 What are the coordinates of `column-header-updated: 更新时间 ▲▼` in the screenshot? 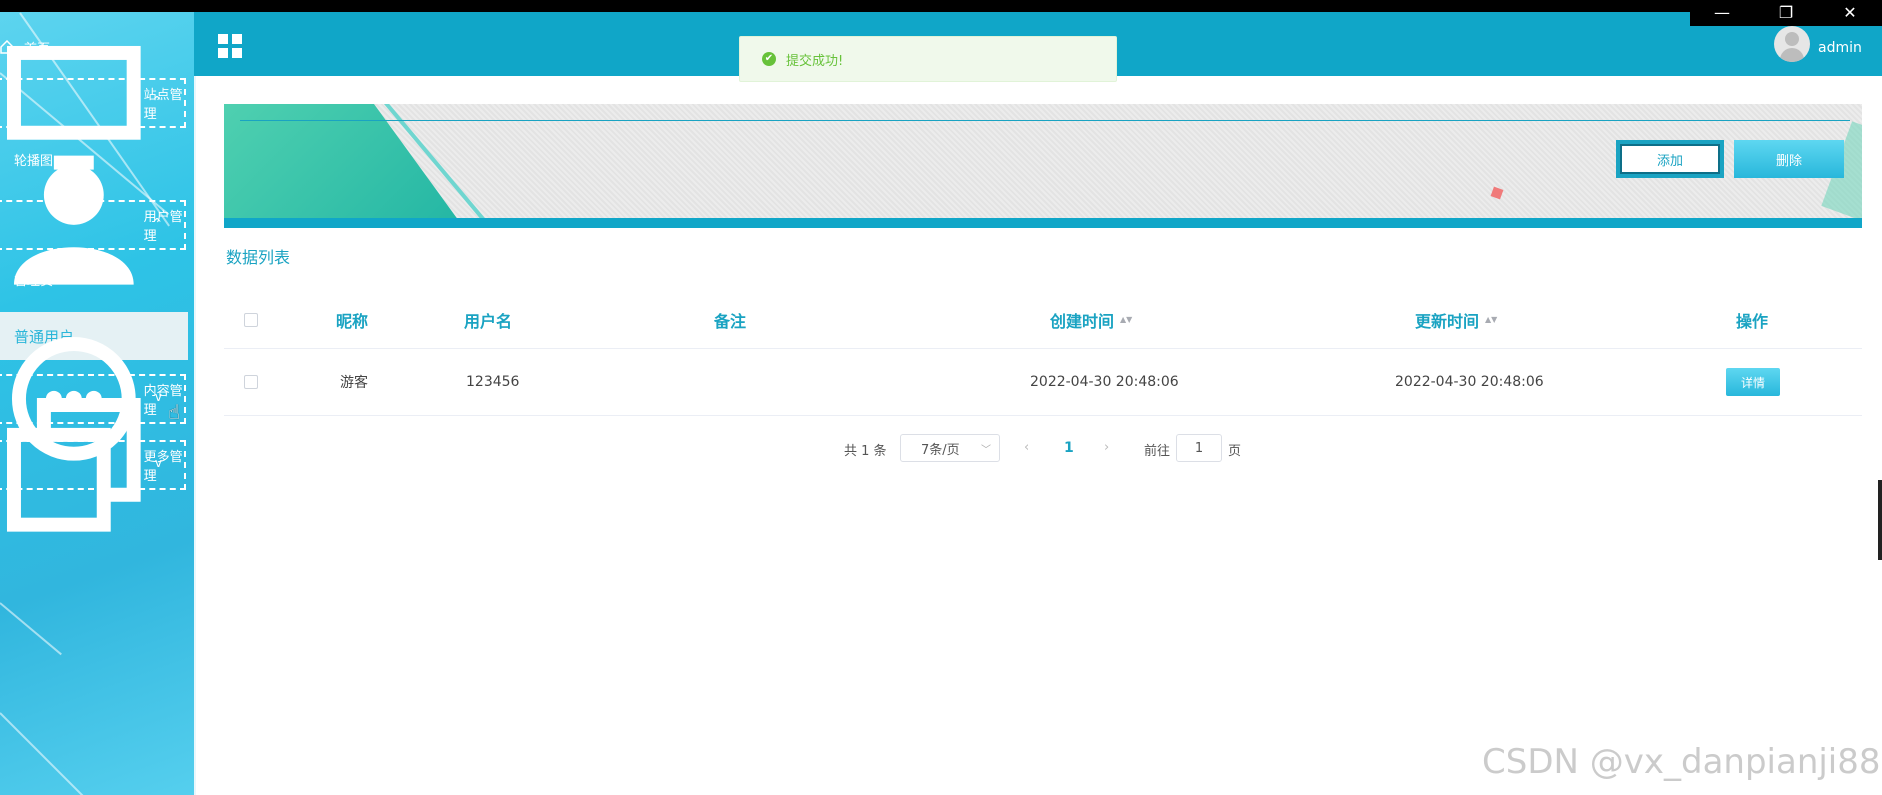 It's located at (1456, 320).